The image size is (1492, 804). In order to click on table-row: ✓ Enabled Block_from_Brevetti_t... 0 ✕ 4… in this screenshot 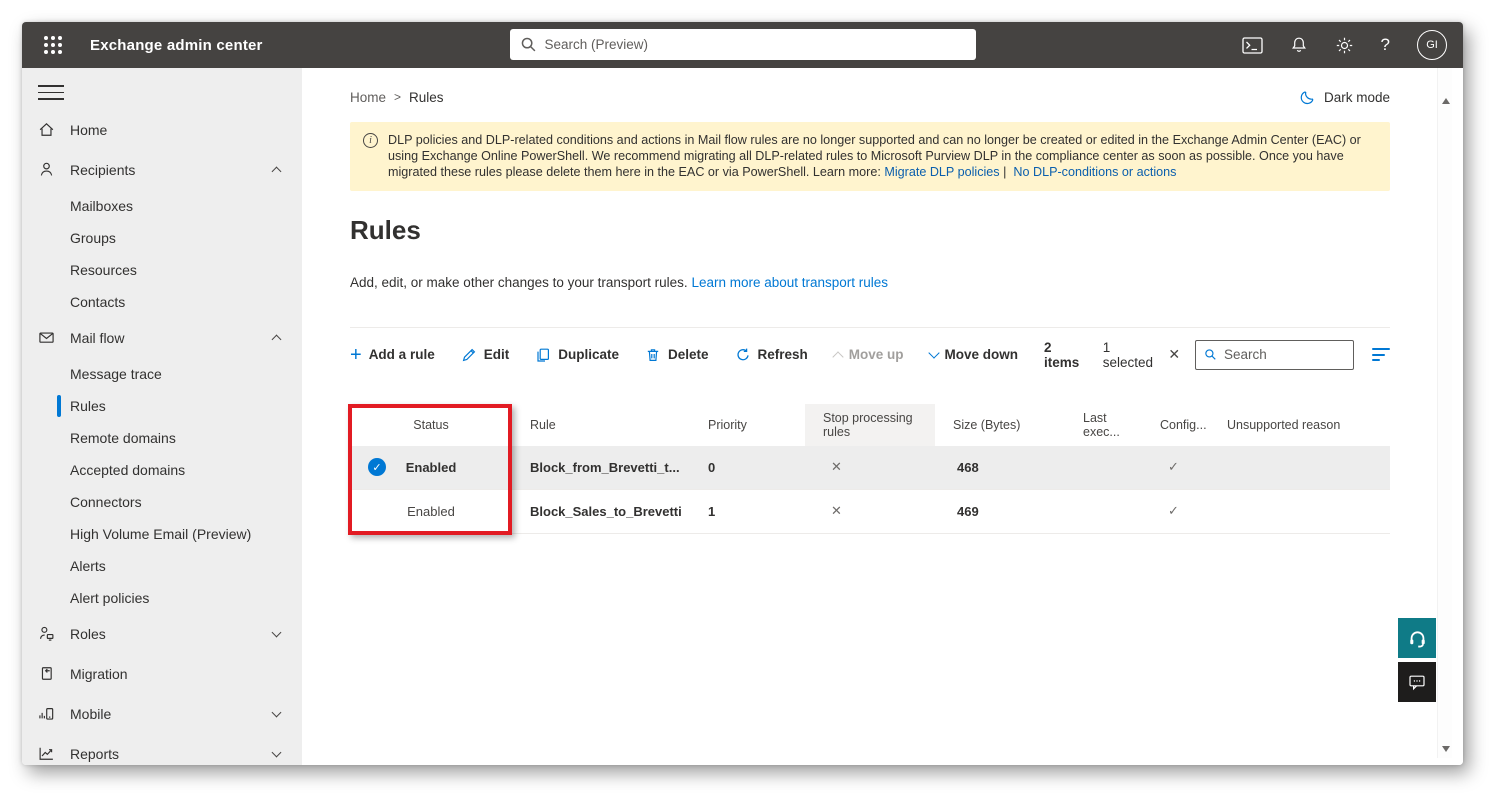, I will do `click(870, 467)`.